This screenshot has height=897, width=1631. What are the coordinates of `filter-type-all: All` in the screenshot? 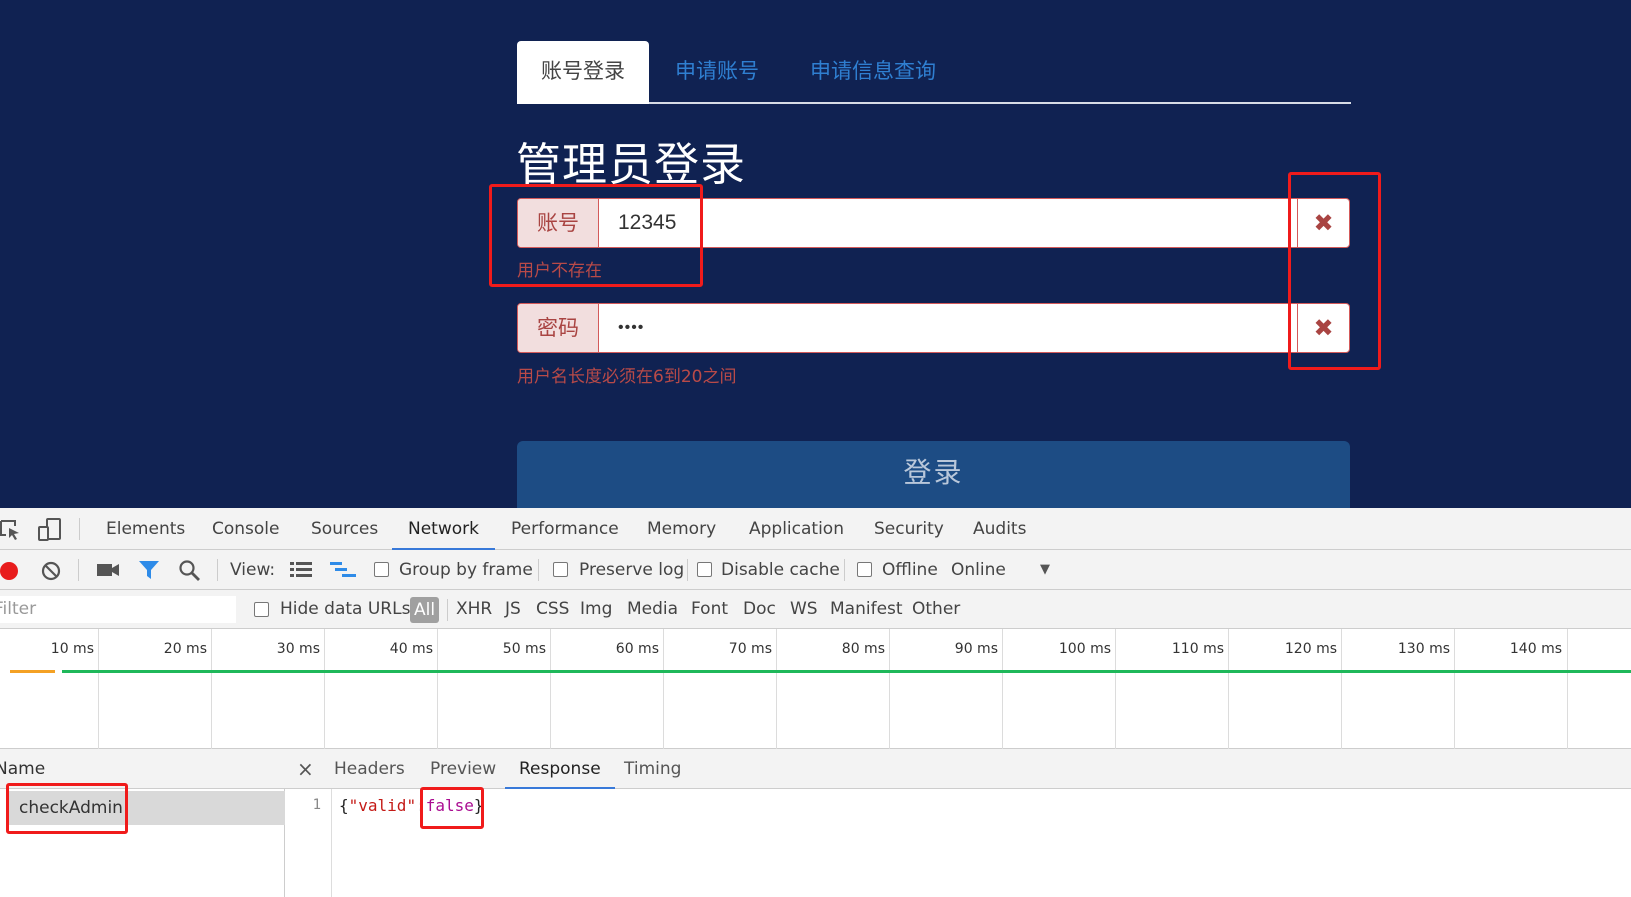 It's located at (425, 610).